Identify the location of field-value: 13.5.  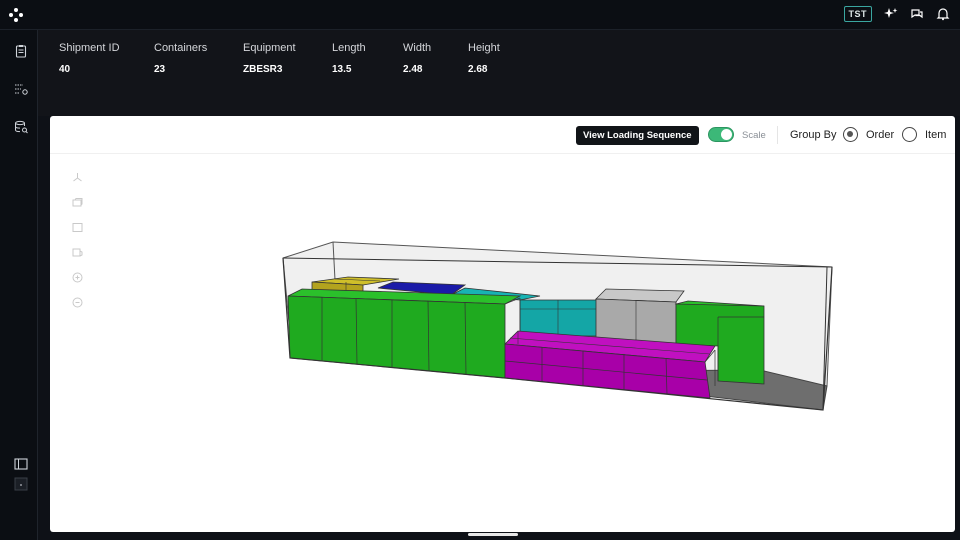
(342, 69).